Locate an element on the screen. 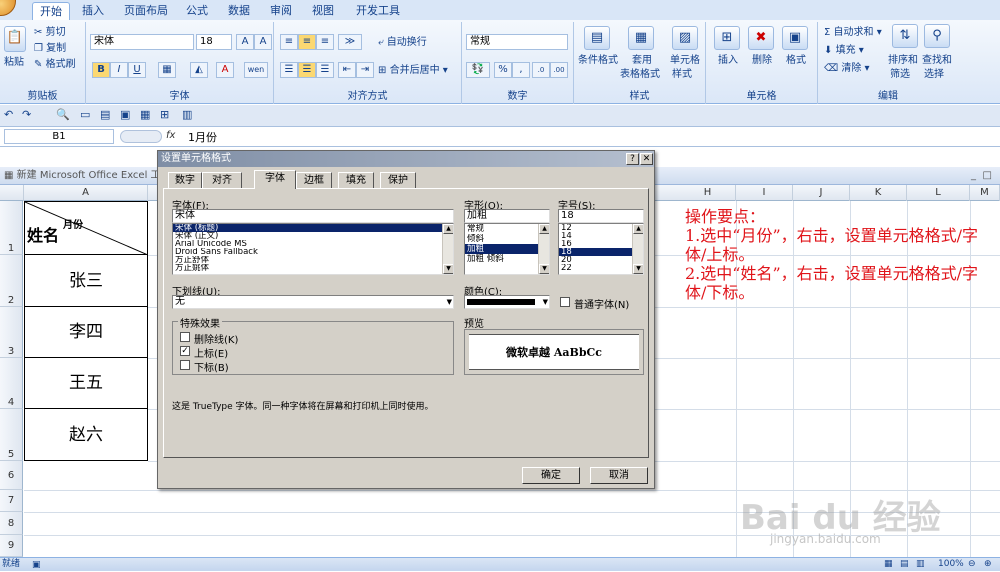  color-select: ▼ is located at coordinates (507, 302).